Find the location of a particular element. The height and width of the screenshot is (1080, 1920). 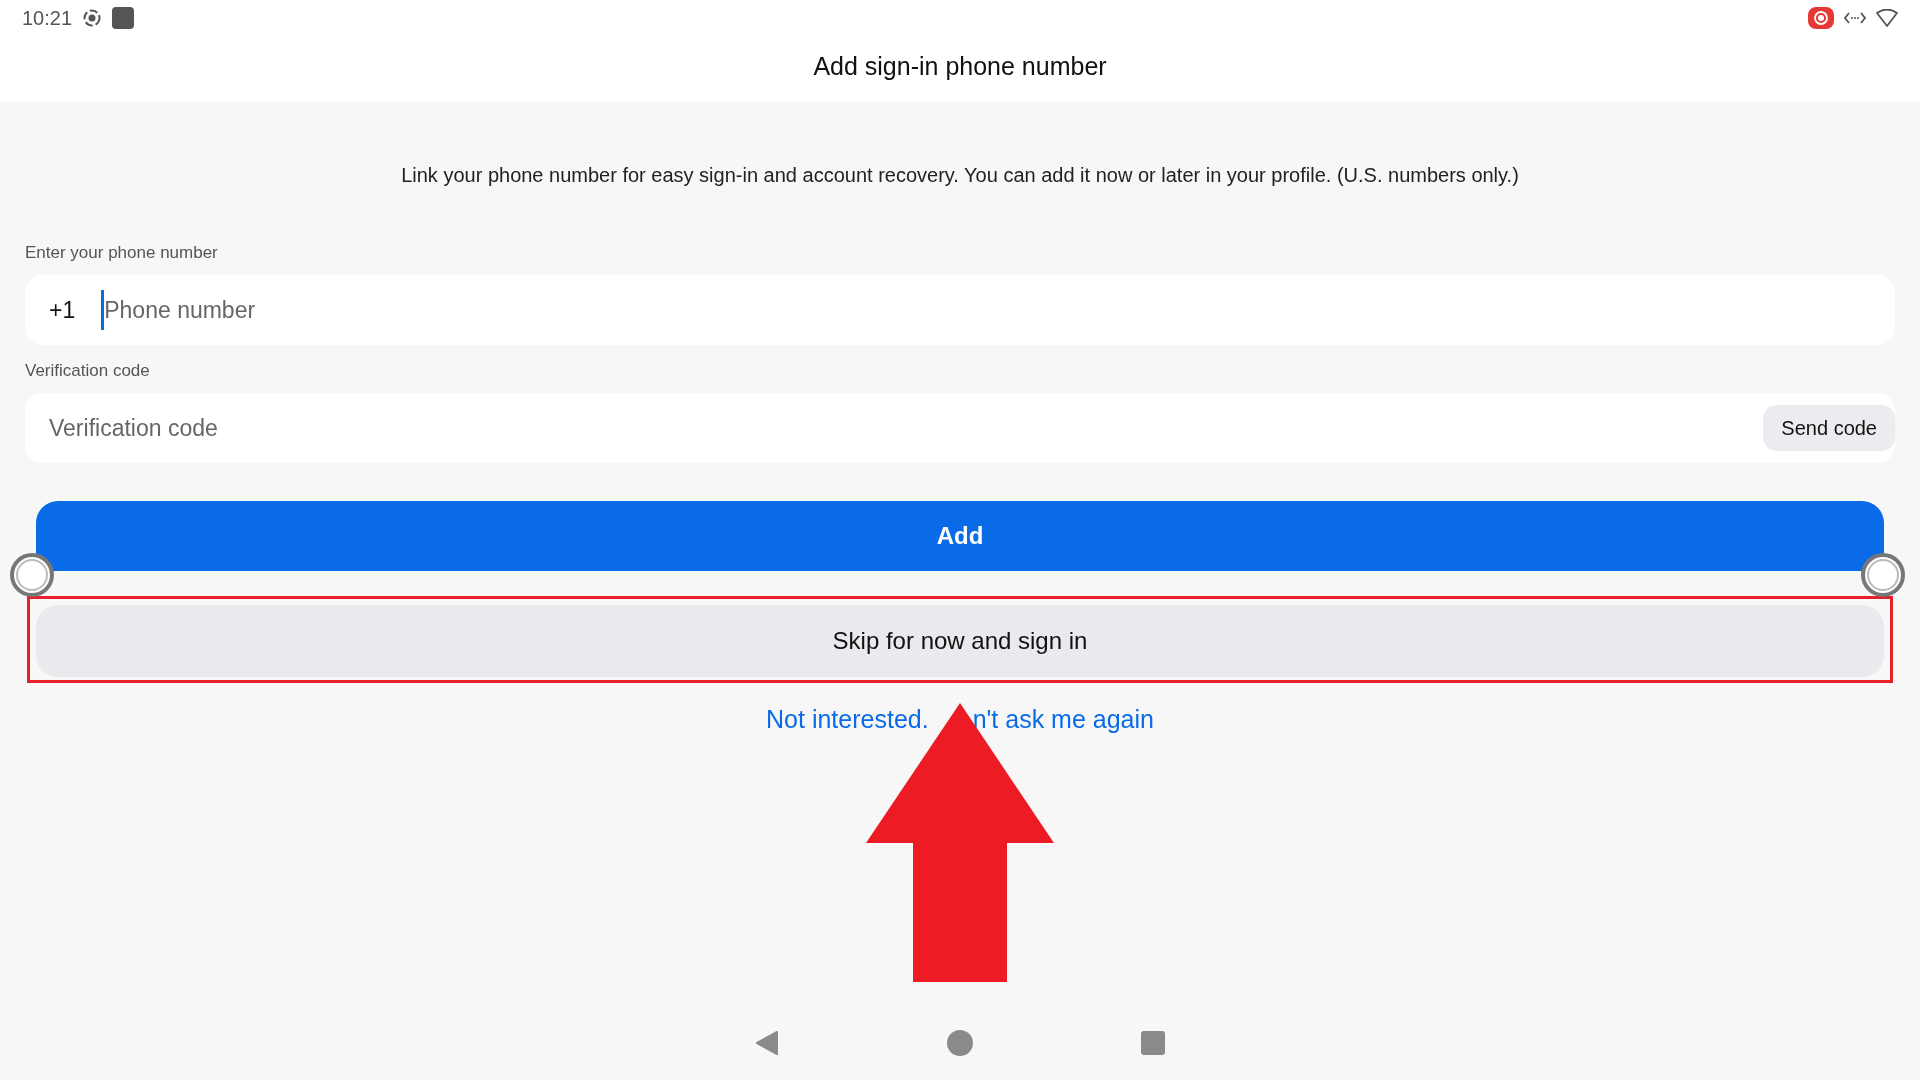

wifi-icon is located at coordinates (1887, 18).